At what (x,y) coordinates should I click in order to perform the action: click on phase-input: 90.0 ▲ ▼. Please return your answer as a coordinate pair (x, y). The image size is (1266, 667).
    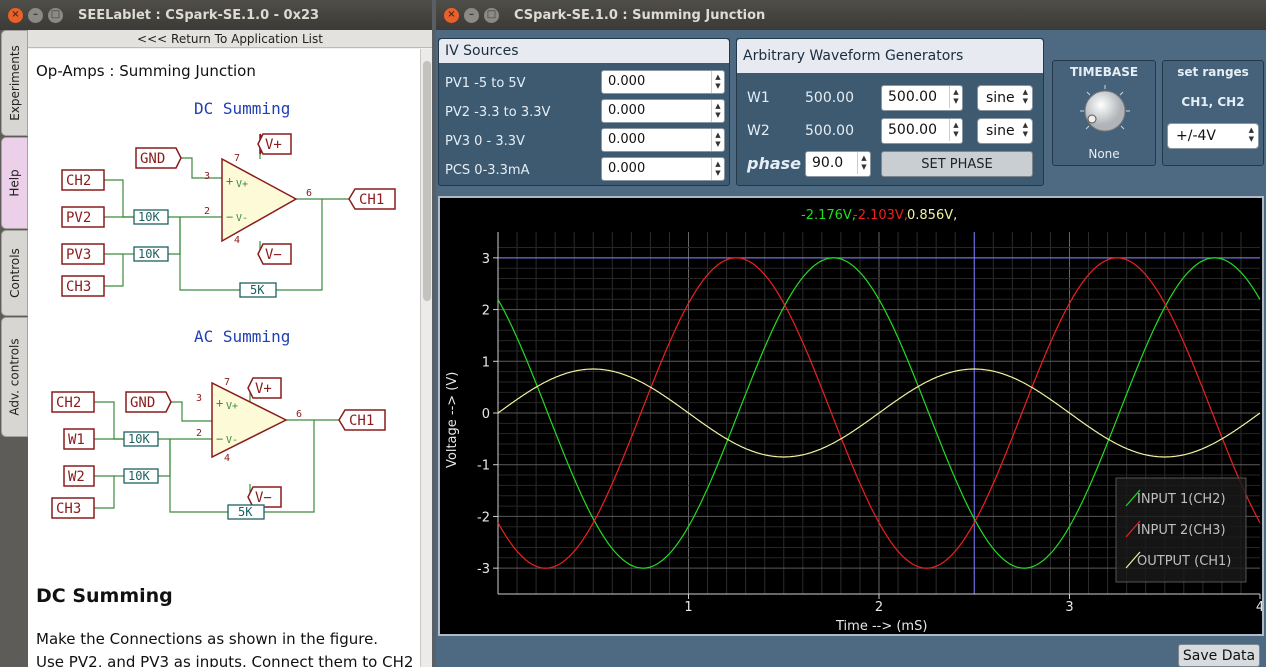
    Looking at the image, I should click on (838, 164).